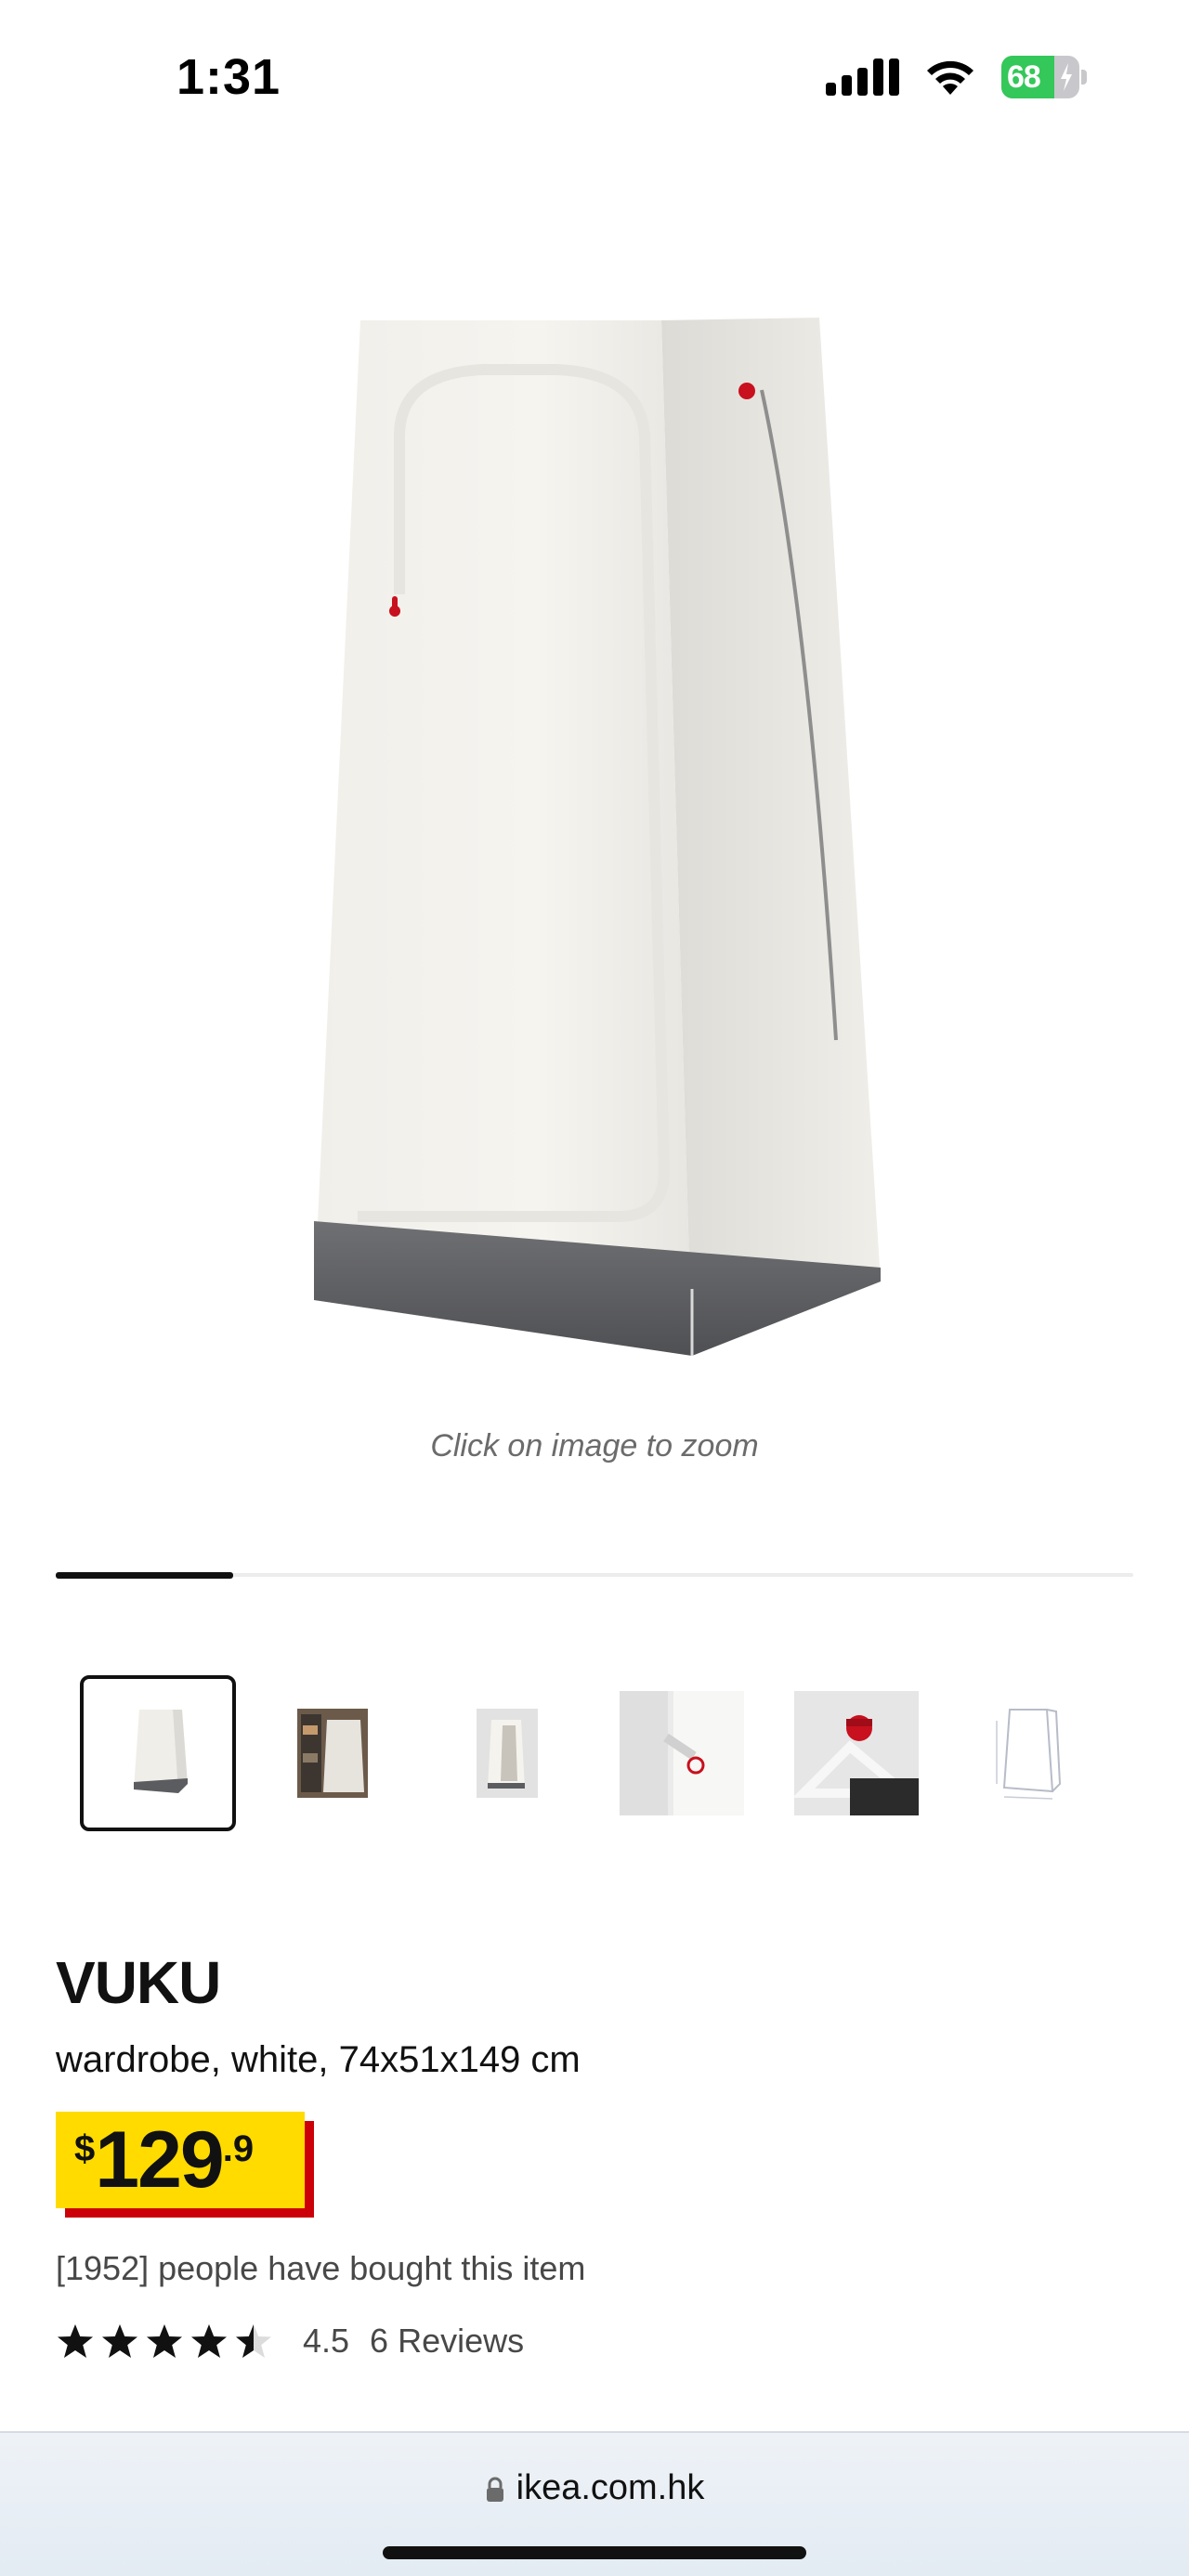 Image resolution: width=1189 pixels, height=2576 pixels. What do you see at coordinates (495, 2490) in the screenshot?
I see `lock-icon` at bounding box center [495, 2490].